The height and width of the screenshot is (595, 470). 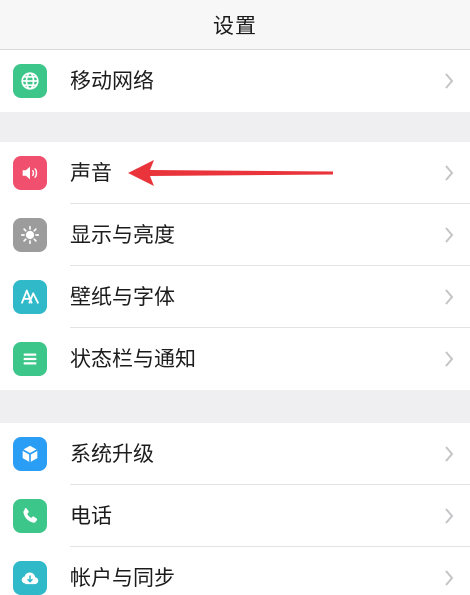 What do you see at coordinates (91, 173) in the screenshot?
I see `settings-item-label: 声音` at bounding box center [91, 173].